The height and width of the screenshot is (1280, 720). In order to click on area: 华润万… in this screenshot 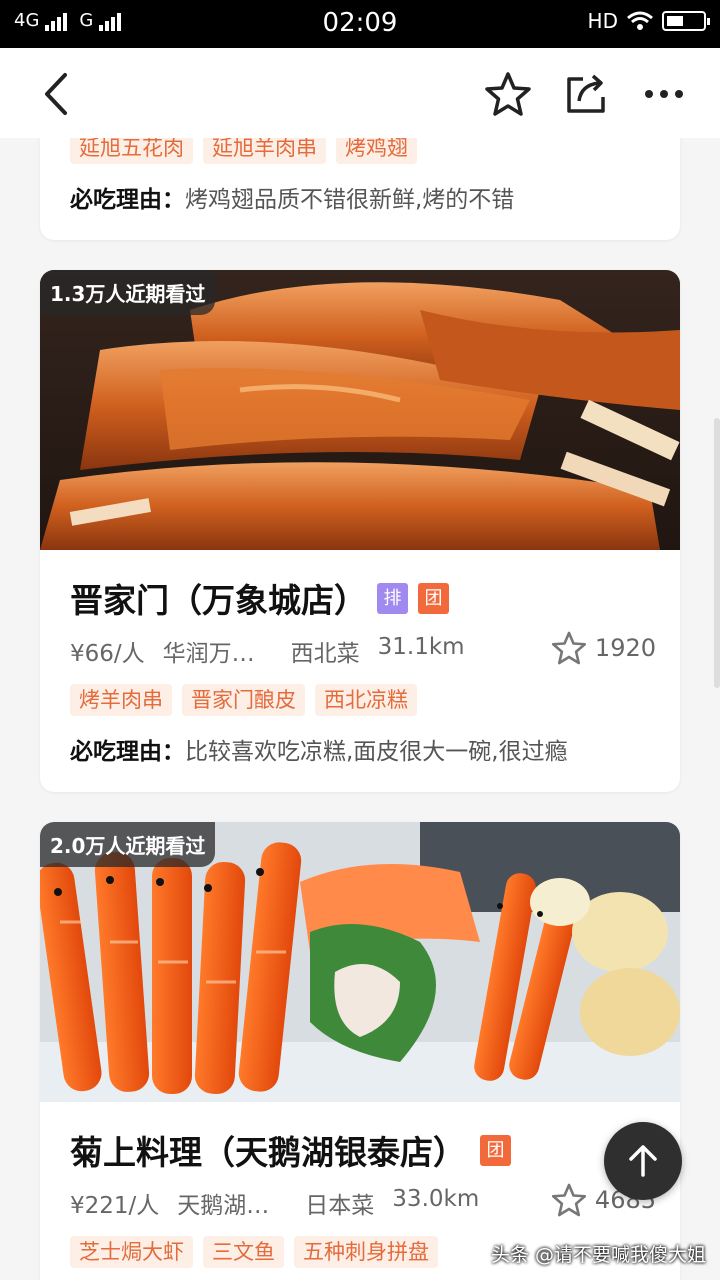, I will do `click(208, 654)`.